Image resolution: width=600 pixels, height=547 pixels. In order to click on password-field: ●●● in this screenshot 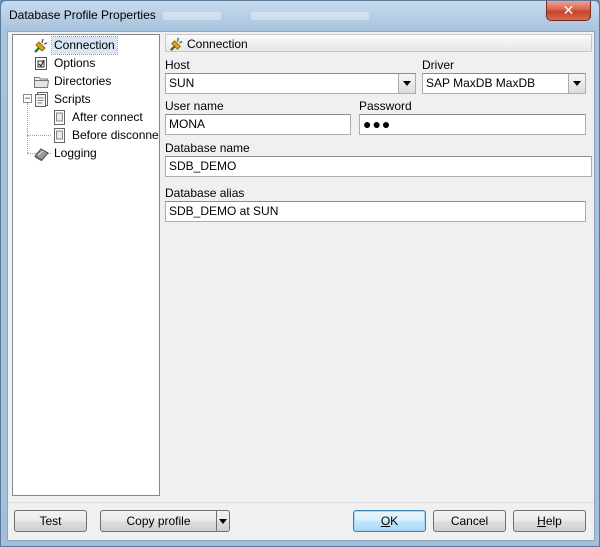, I will do `click(472, 124)`.